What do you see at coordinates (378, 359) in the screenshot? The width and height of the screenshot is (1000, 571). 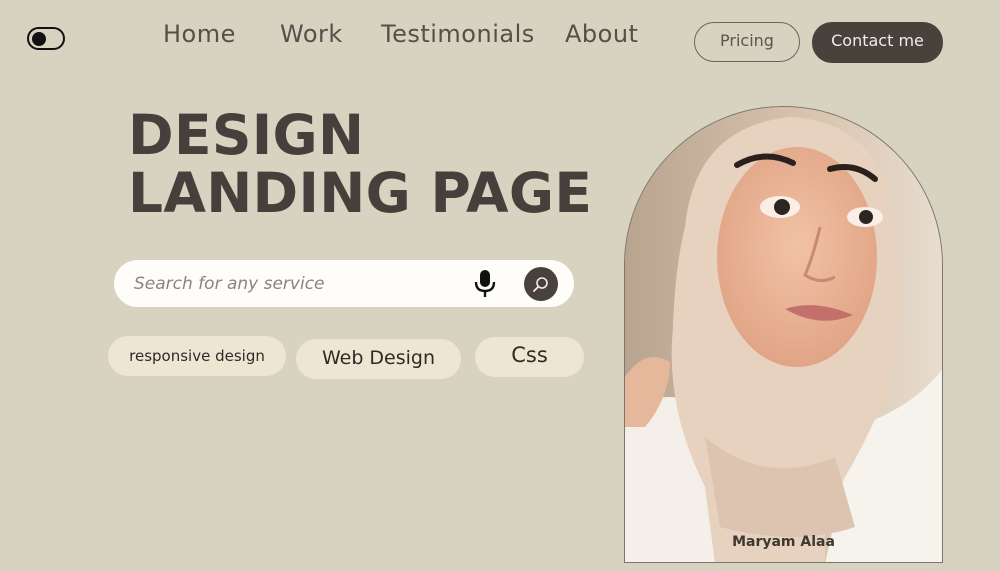 I see `chip-web-design: Web Design` at bounding box center [378, 359].